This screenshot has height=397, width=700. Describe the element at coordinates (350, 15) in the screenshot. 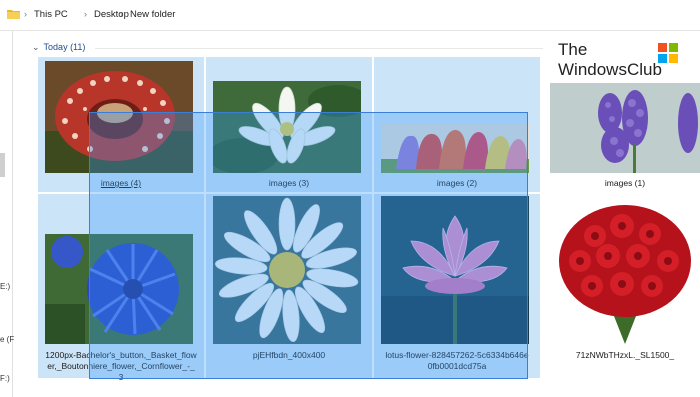

I see `address-bar: › This PC › Desktop › New folder` at that location.